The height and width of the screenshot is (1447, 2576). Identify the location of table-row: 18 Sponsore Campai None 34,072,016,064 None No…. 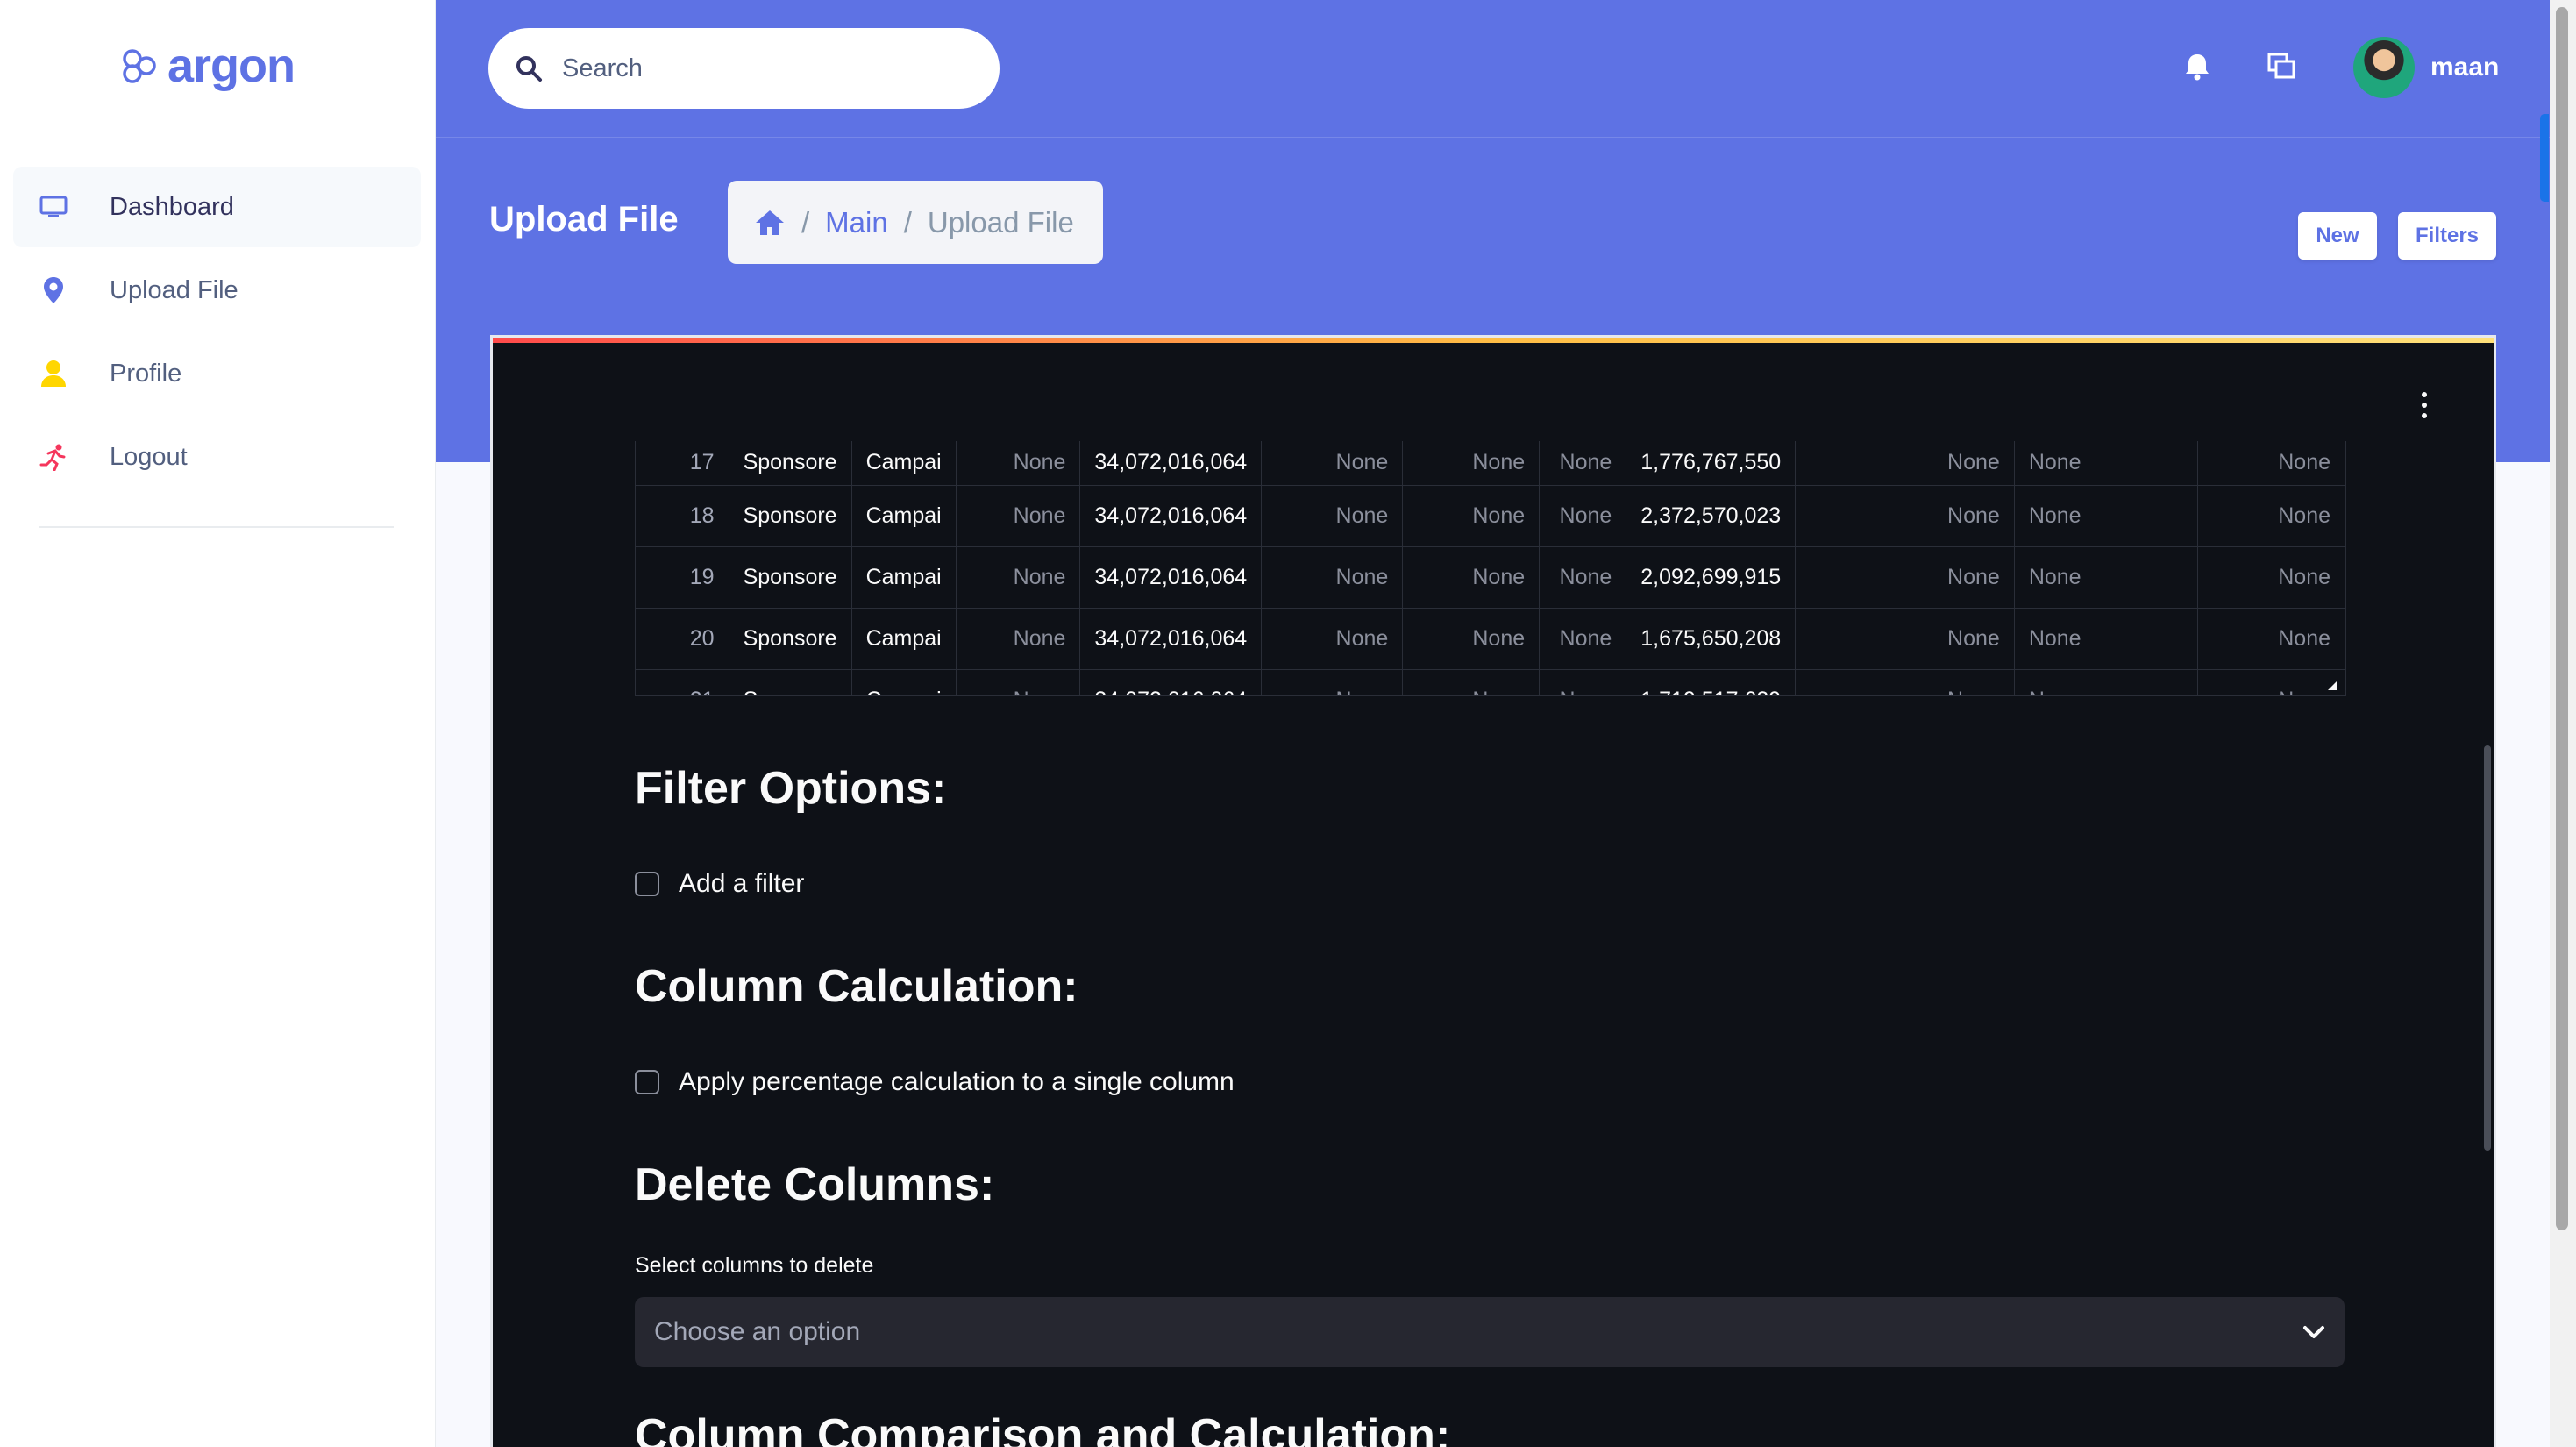
(1490, 516).